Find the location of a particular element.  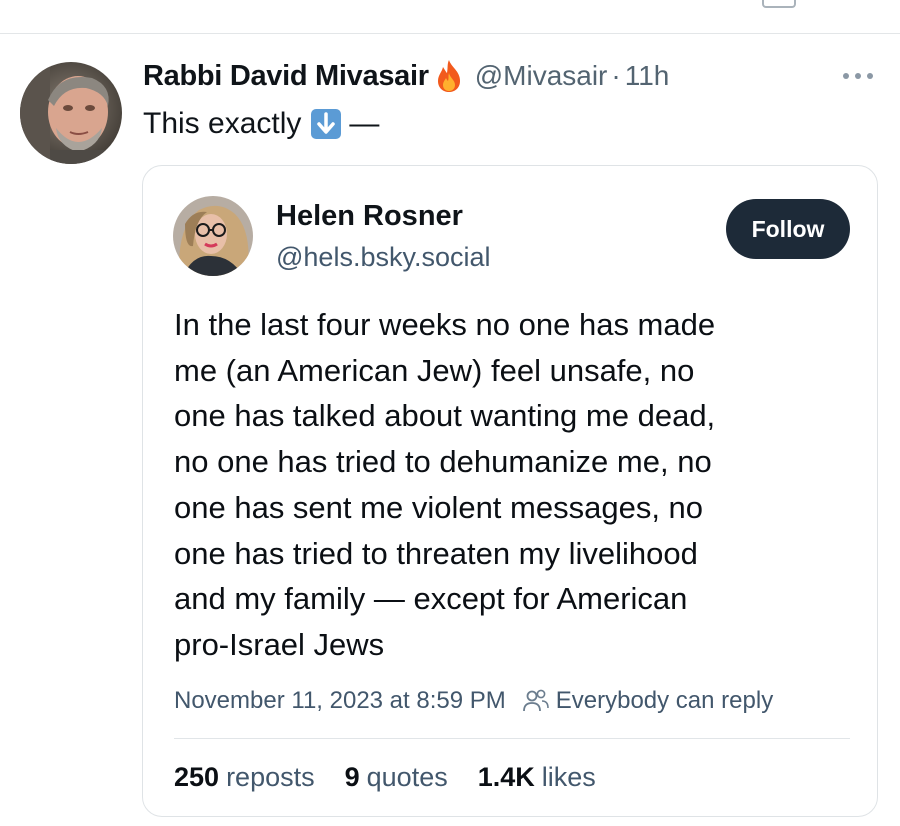

post-timestamp: November 11, 2023 at 8:59 PM is located at coordinates (340, 701).